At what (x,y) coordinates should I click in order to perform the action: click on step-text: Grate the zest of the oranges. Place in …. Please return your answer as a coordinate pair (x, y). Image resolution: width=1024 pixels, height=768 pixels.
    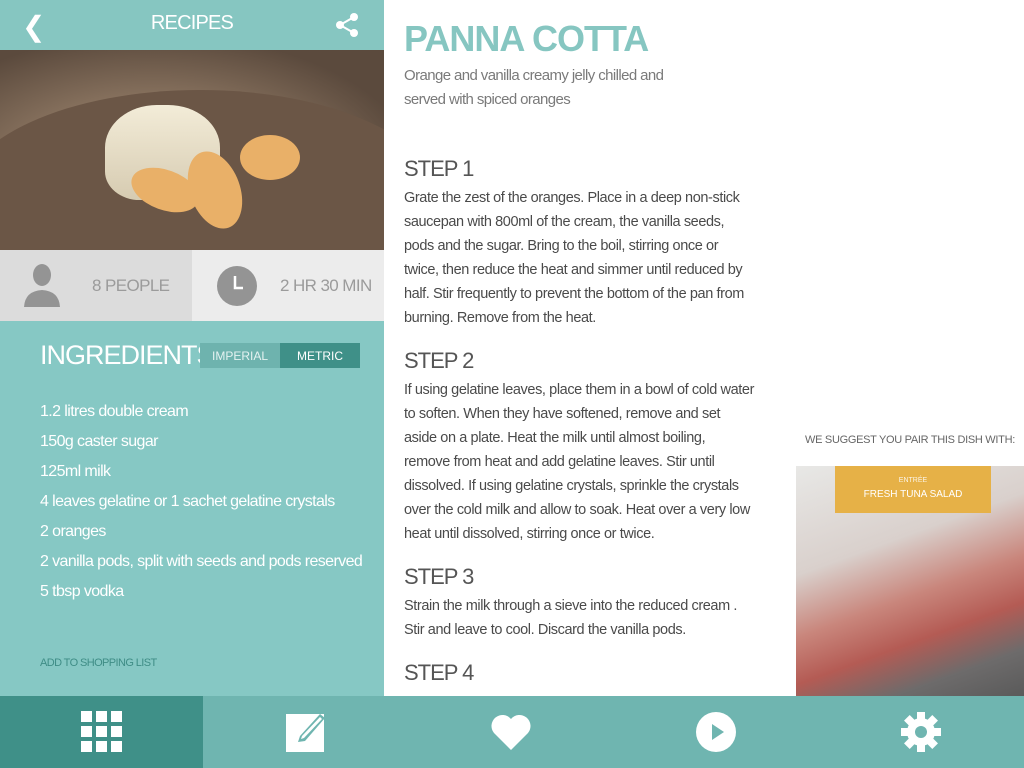
    Looking at the image, I should click on (574, 258).